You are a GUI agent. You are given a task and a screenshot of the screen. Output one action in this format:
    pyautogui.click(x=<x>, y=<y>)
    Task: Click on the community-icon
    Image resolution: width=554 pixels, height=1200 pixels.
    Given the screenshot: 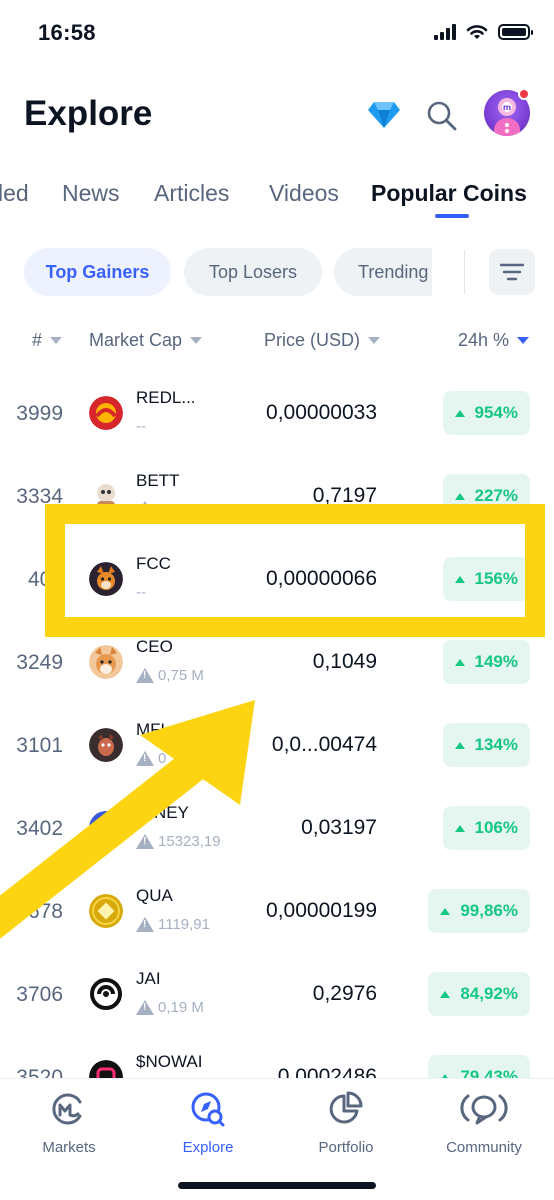 What is the action you would take?
    pyautogui.click(x=484, y=1109)
    